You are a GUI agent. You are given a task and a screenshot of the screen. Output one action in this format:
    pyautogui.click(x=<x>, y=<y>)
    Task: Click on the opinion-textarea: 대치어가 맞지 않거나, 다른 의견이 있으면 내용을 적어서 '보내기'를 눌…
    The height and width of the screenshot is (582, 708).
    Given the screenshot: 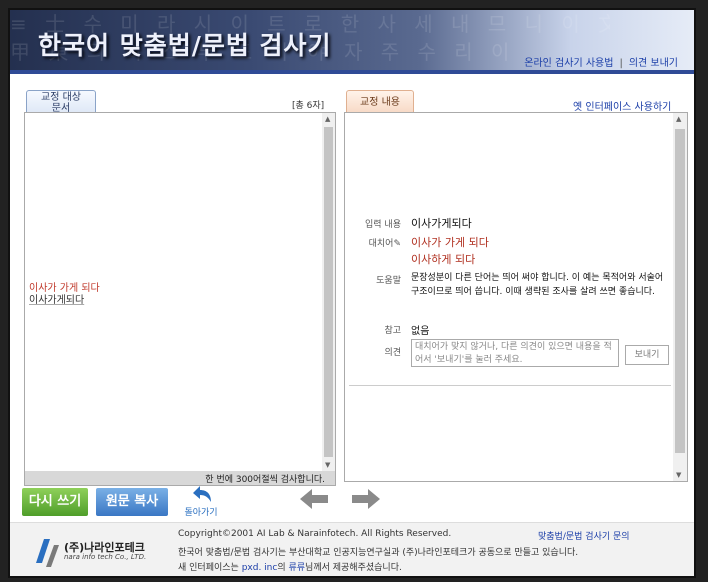 What is the action you would take?
    pyautogui.click(x=515, y=353)
    